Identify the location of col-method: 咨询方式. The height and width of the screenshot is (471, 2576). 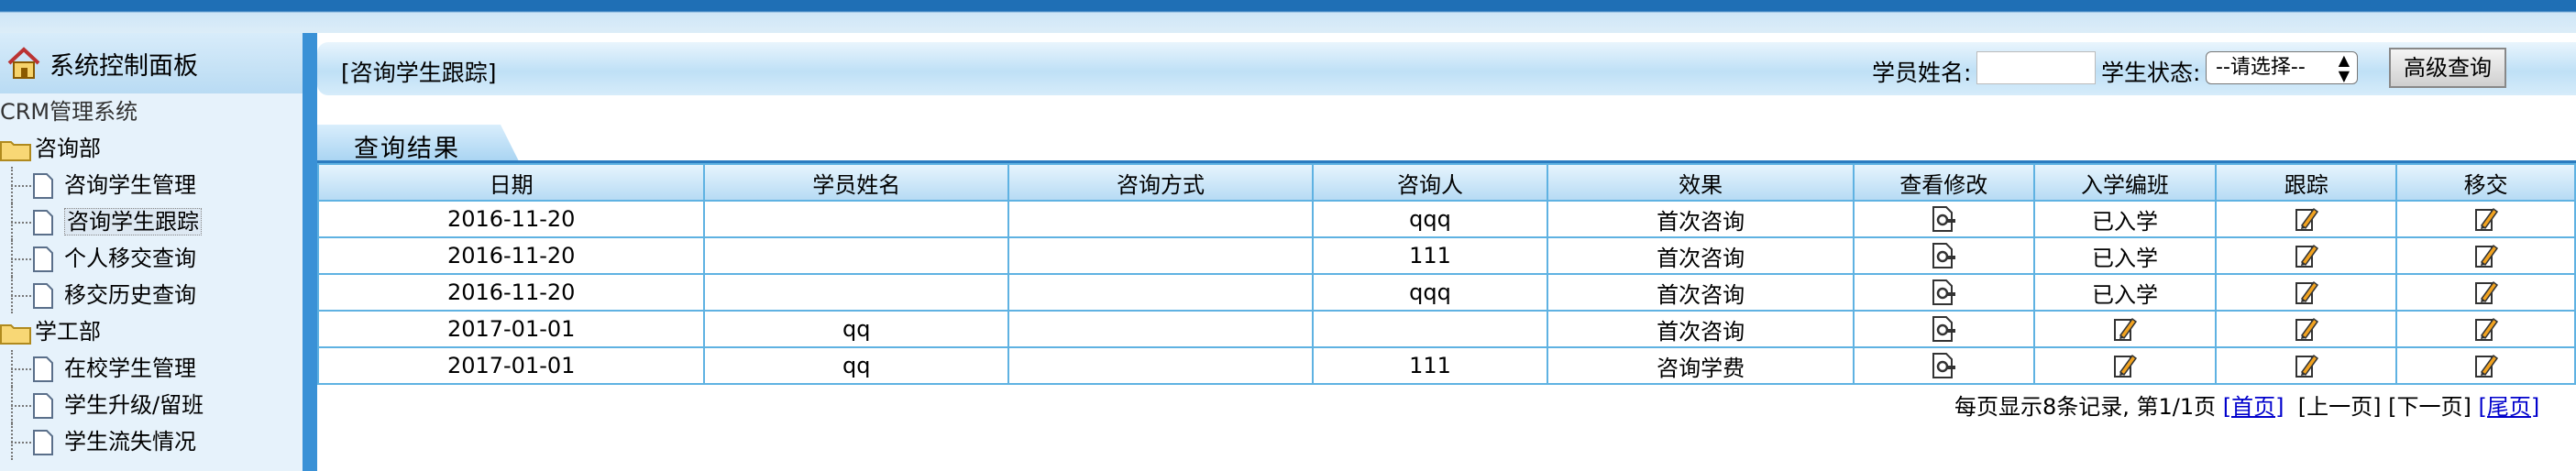
(1161, 182).